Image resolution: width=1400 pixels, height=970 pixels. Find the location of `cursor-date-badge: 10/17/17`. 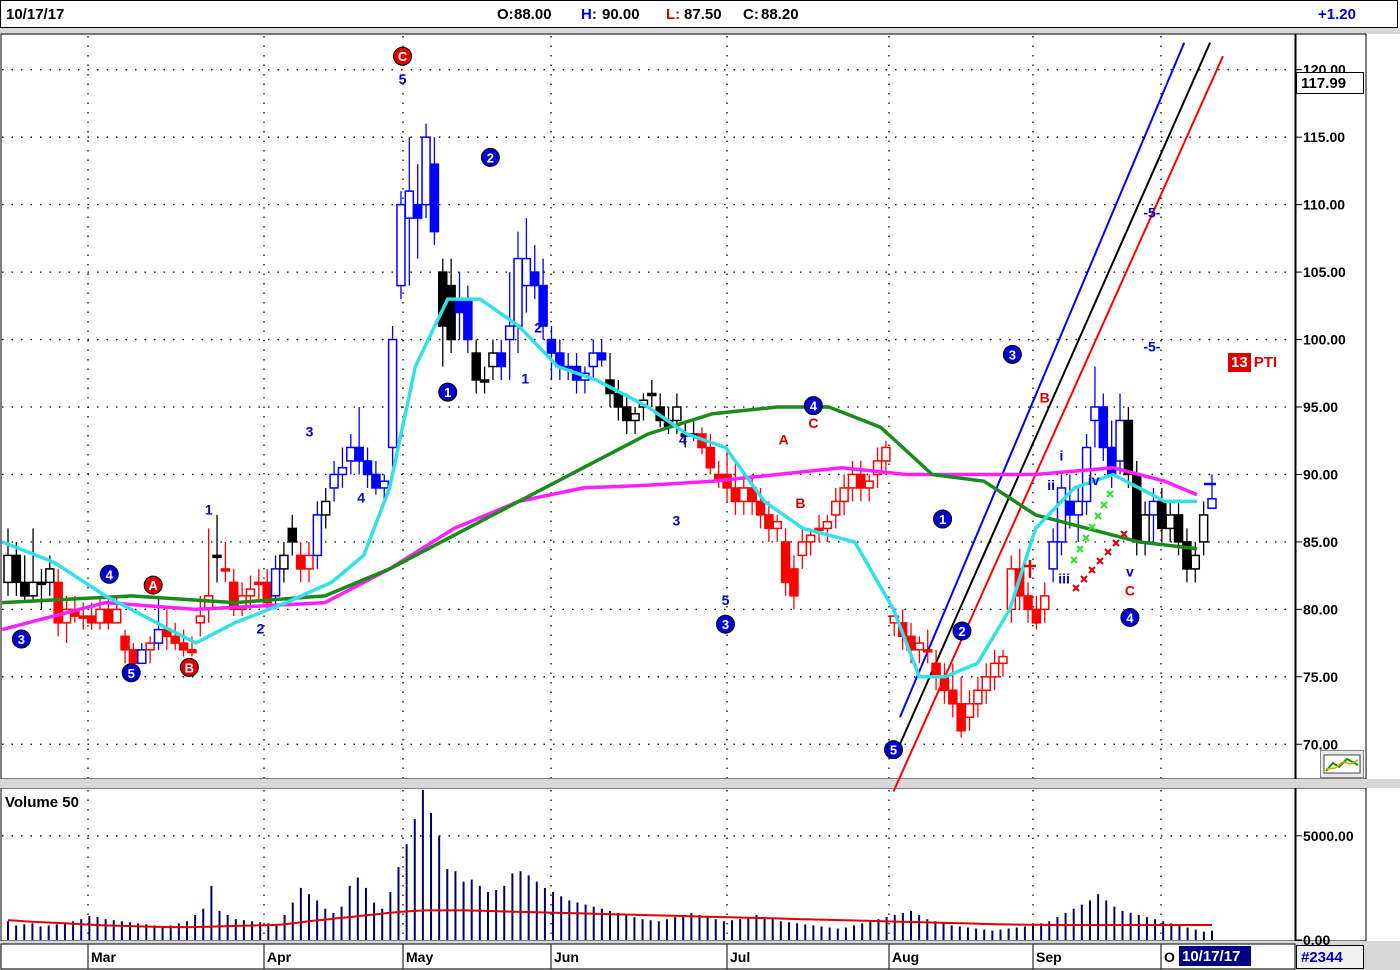

cursor-date-badge: 10/17/17 is located at coordinates (1215, 956).